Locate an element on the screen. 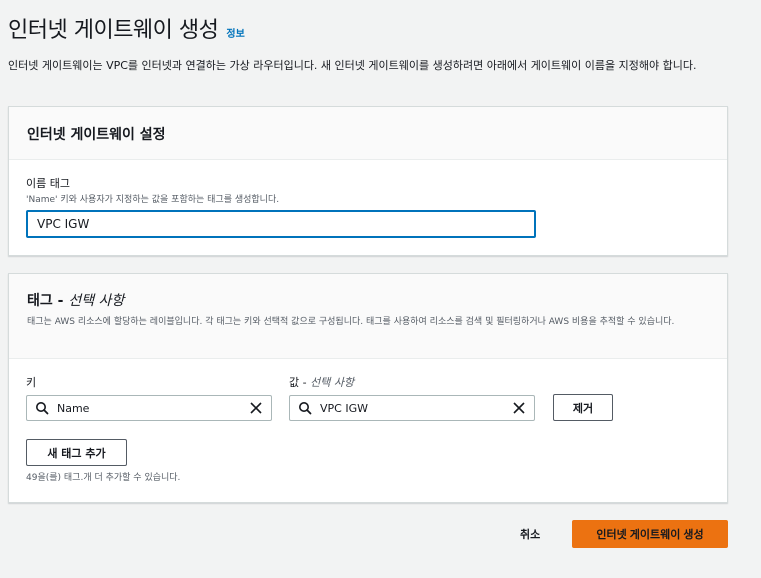 The width and height of the screenshot is (761, 578). value-label-optional: 선택 사항 is located at coordinates (332, 382).